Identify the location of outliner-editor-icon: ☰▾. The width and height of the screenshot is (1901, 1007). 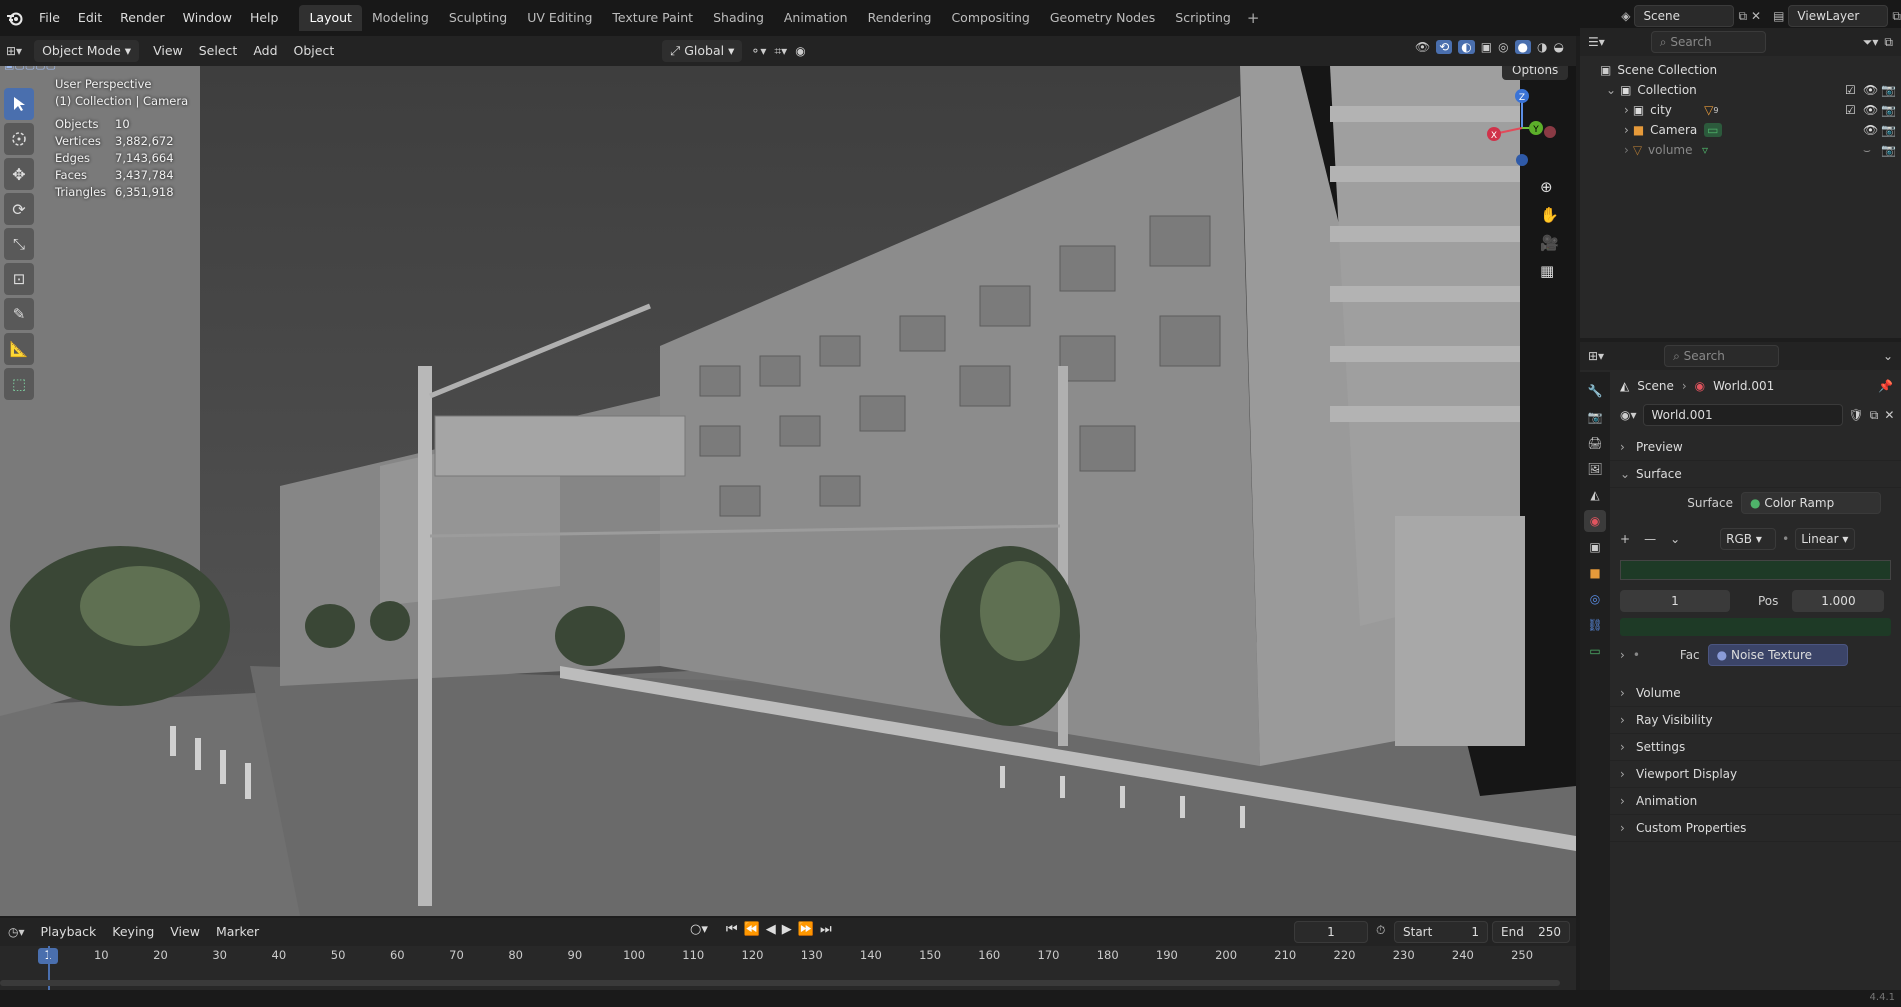
(1596, 42).